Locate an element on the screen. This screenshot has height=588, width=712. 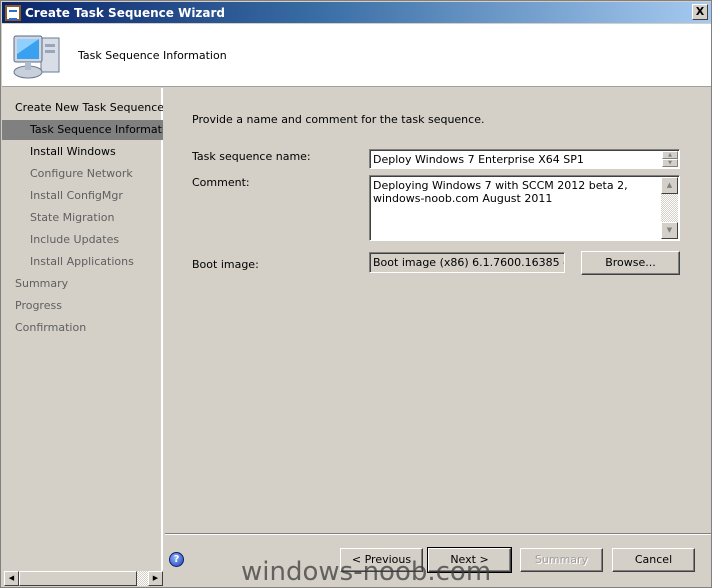
nav-item-configure-network: Configure Network is located at coordinates (81, 173).